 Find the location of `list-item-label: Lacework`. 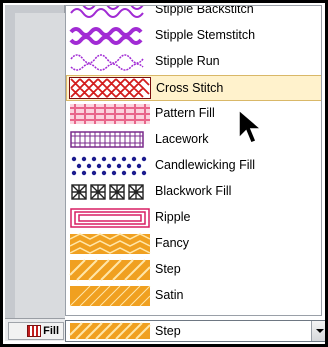

list-item-label: Lacework is located at coordinates (182, 139).